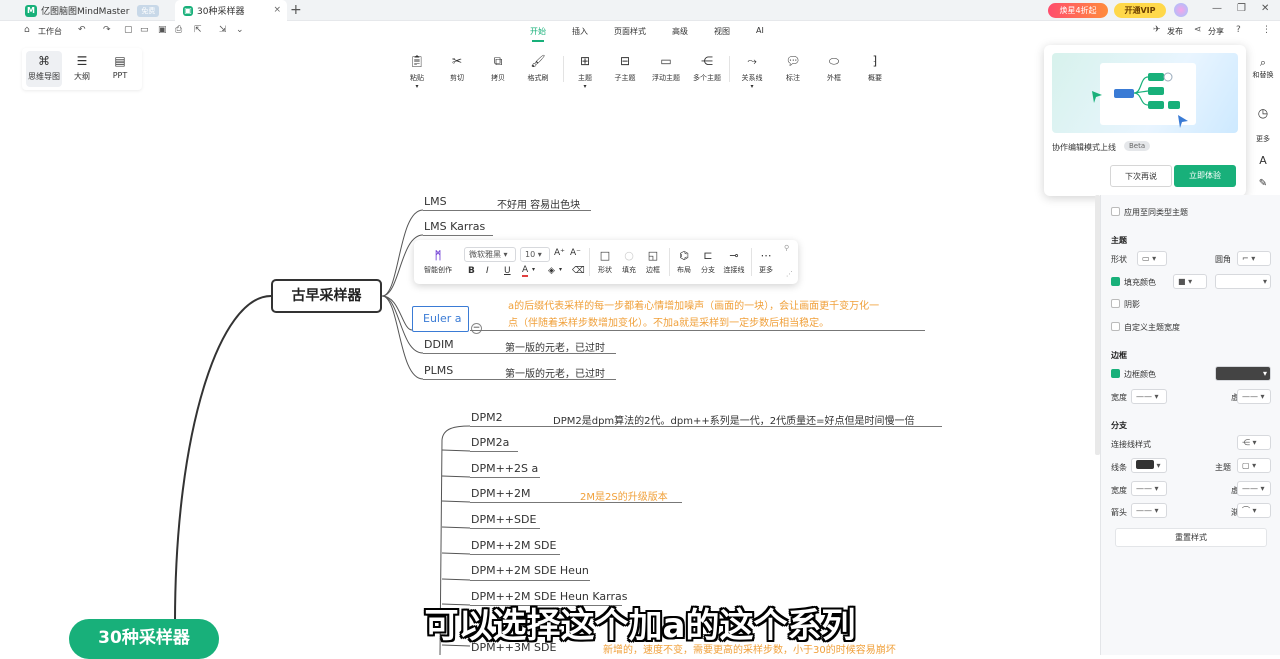  What do you see at coordinates (490, 442) in the screenshot?
I see `node-dpm2a: DPM2a` at bounding box center [490, 442].